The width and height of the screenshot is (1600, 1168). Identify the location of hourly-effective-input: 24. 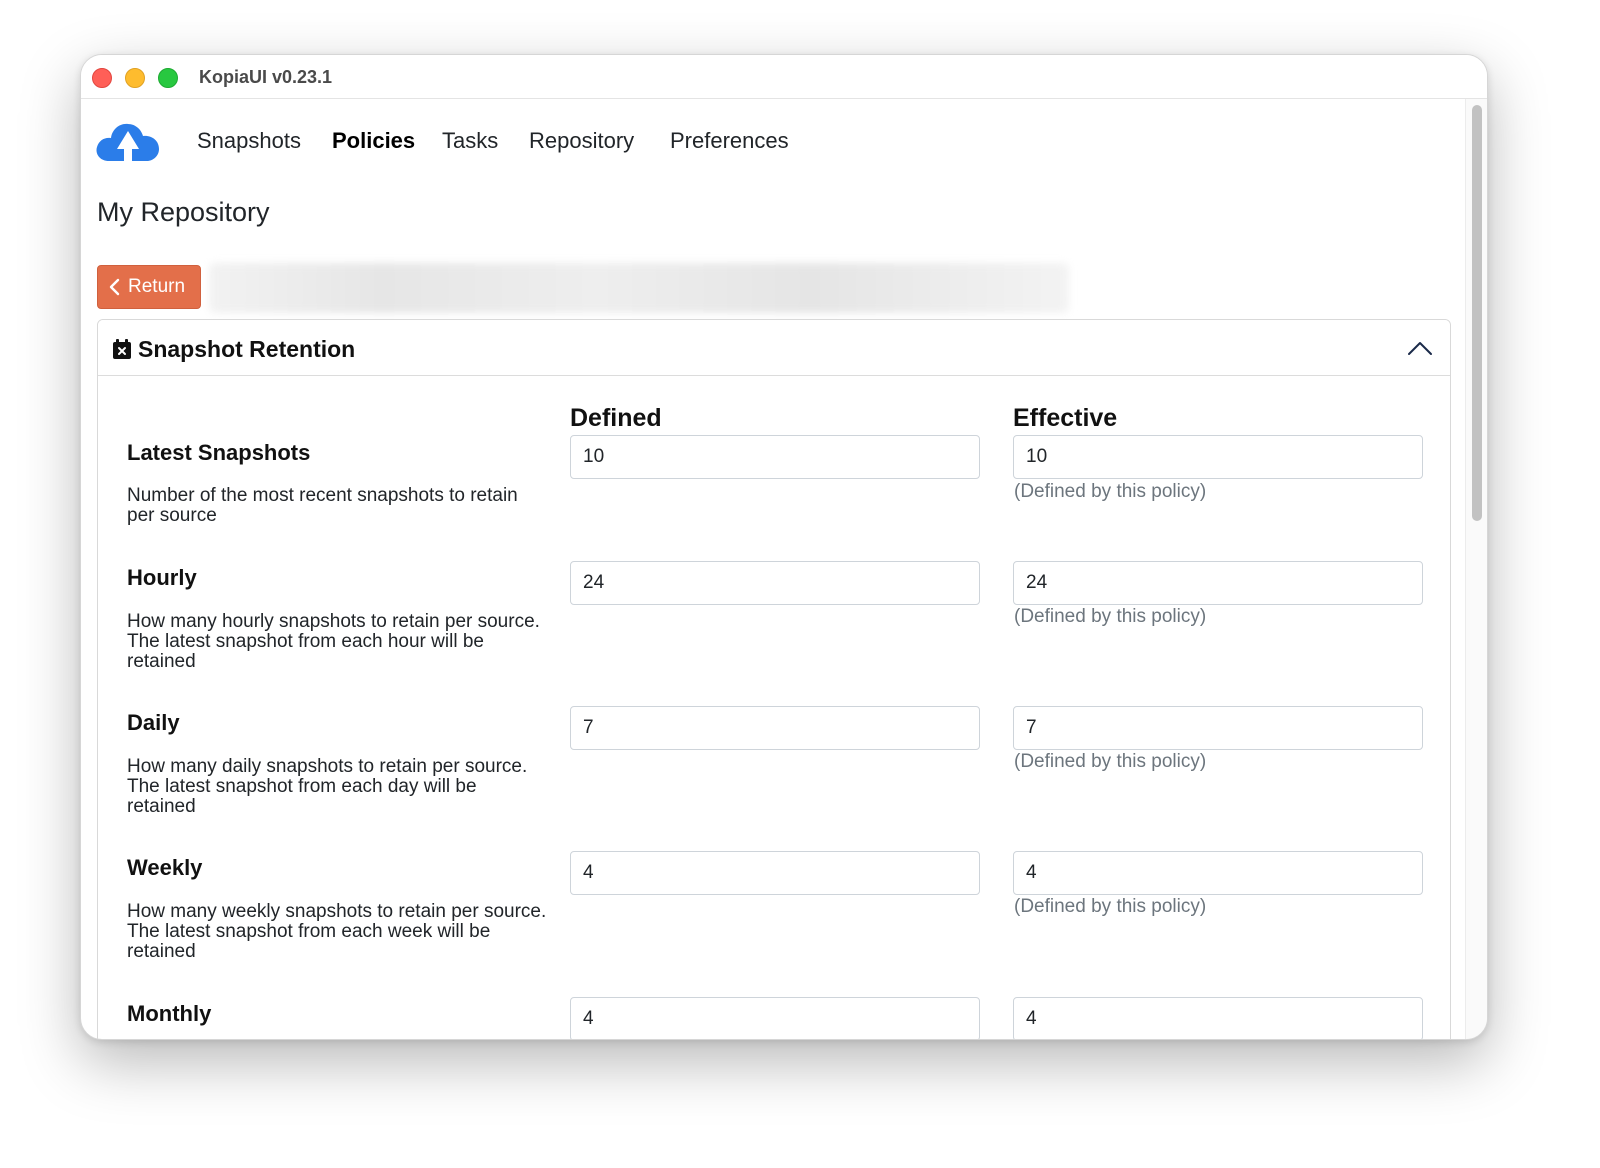
(1218, 583).